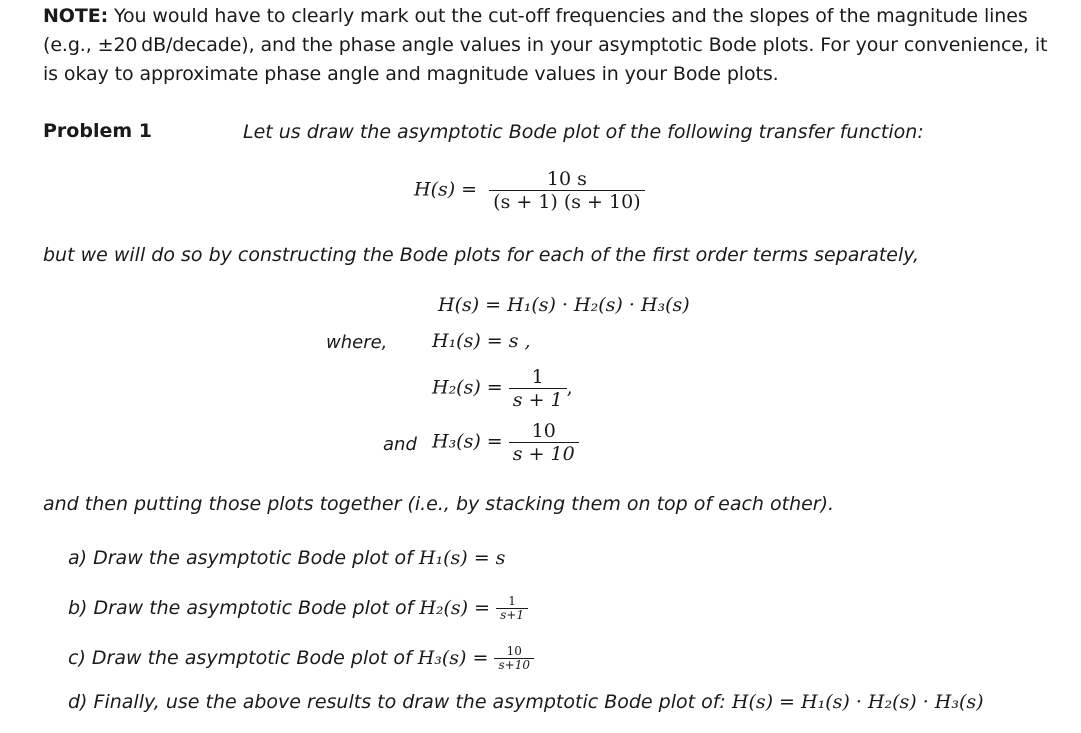 Image resolution: width=1081 pixels, height=733 pixels. What do you see at coordinates (543, 431) in the screenshot?
I see `h3-numerator: 10` at bounding box center [543, 431].